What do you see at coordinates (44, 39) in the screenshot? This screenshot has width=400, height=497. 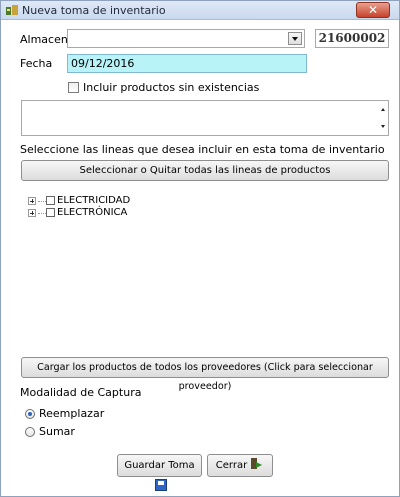 I see `almacen-label: Almacen` at bounding box center [44, 39].